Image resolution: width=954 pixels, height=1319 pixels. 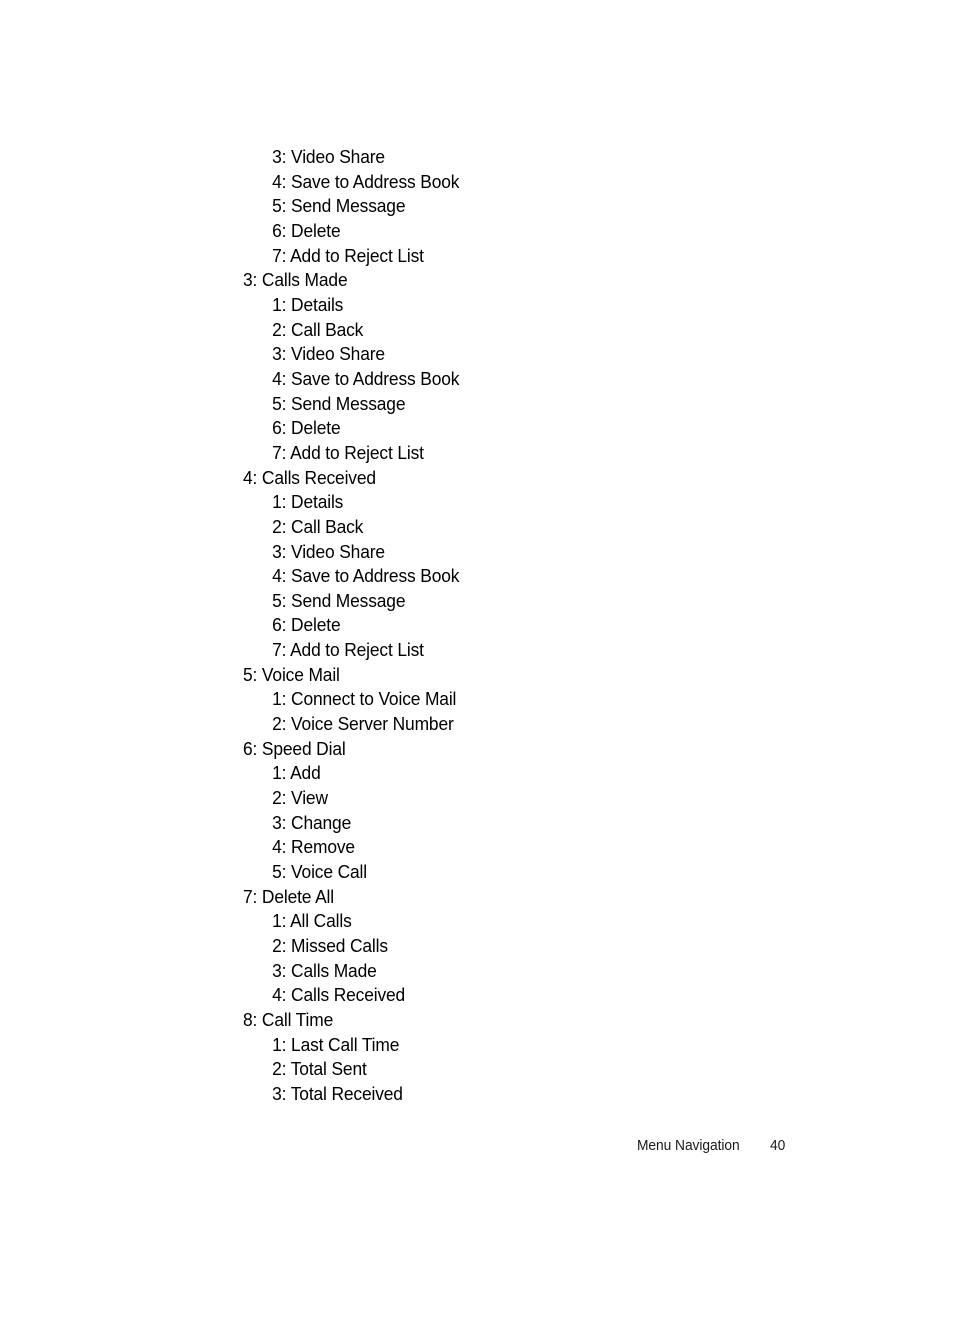 What do you see at coordinates (300, 798) in the screenshot?
I see `menu-item: 2: View` at bounding box center [300, 798].